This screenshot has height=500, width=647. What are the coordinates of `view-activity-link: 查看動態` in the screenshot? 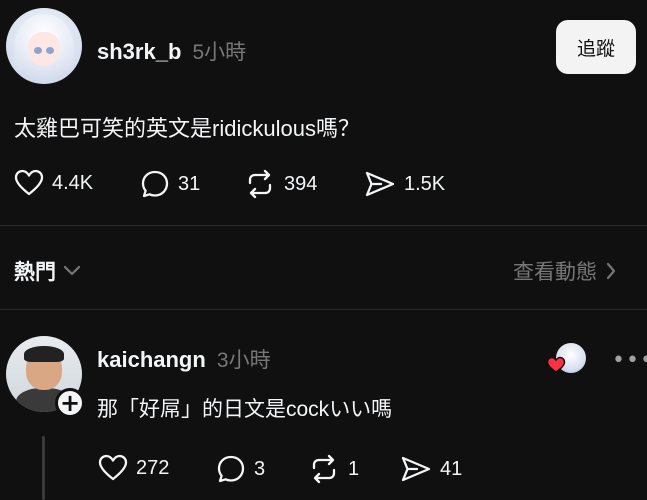 It's located at (565, 271).